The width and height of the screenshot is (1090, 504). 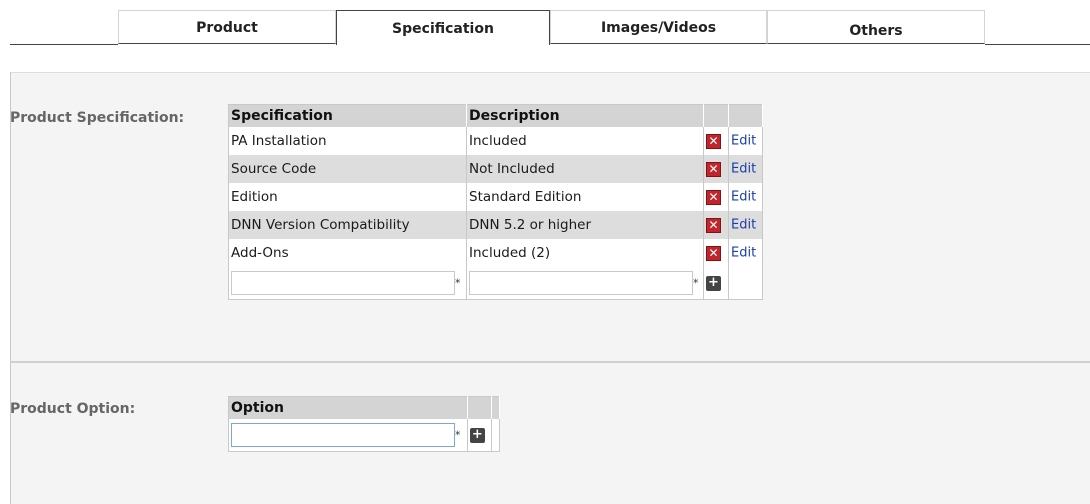 I want to click on cell-specification: Add-Ons, so click(x=347, y=253).